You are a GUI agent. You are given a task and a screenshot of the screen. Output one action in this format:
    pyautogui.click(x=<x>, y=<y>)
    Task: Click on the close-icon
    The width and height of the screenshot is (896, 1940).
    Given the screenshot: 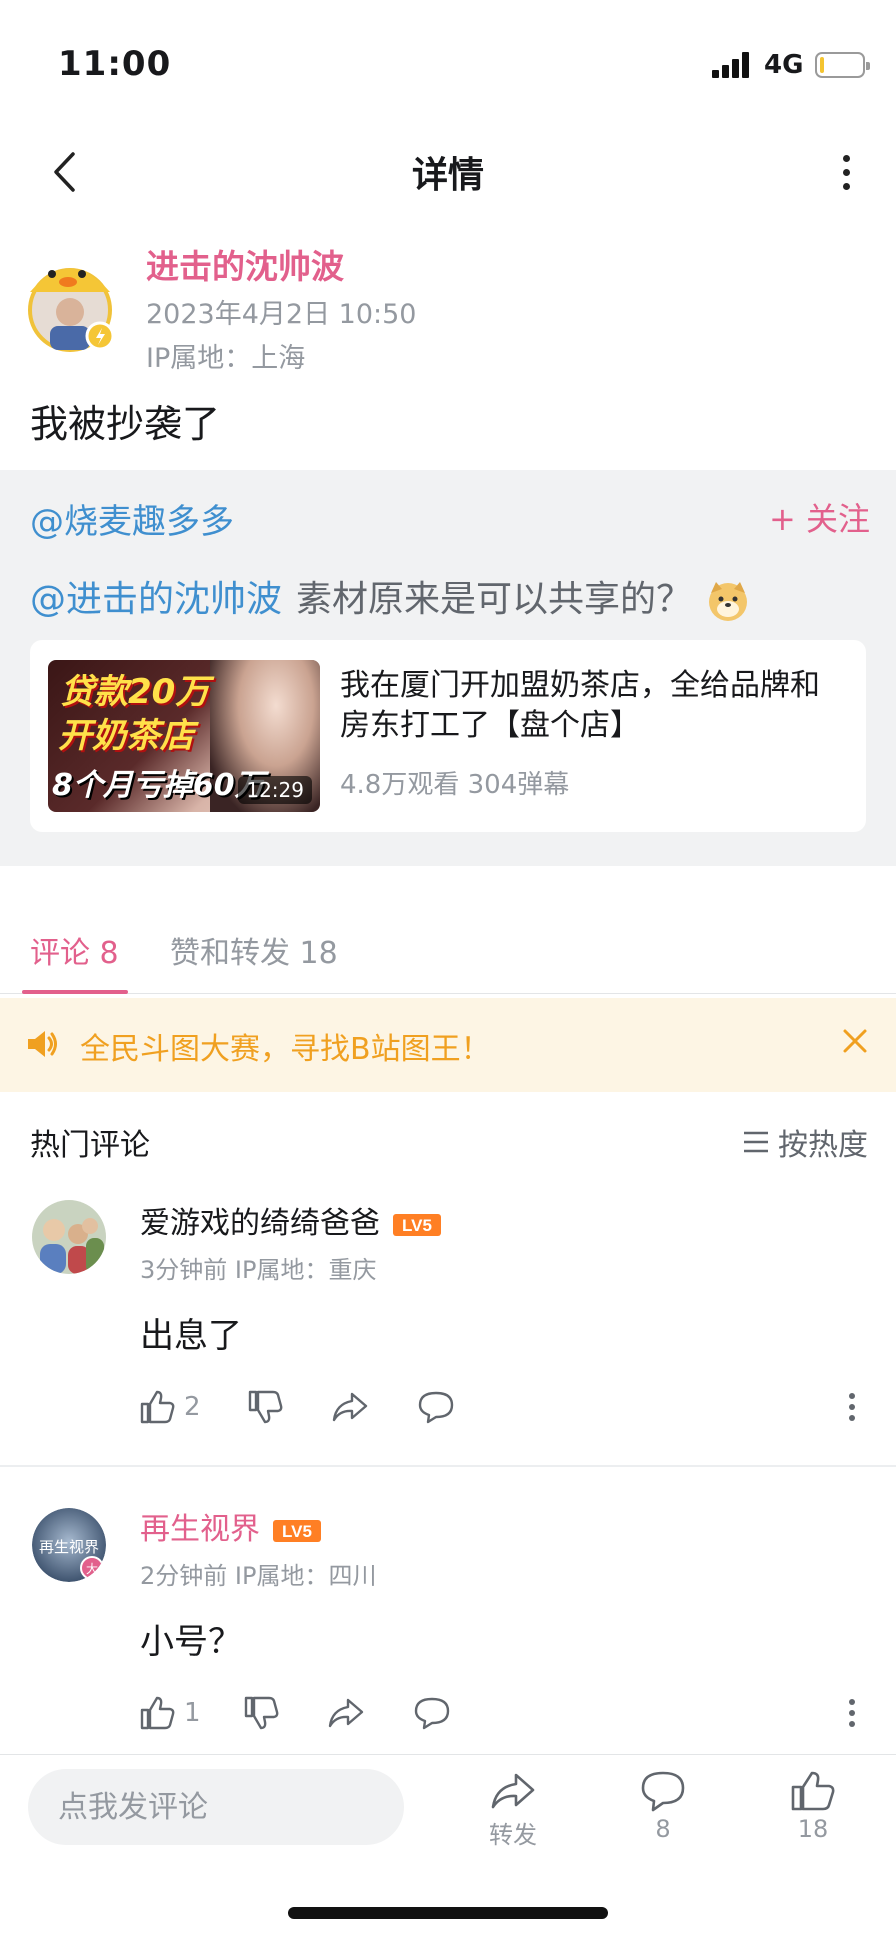 What is the action you would take?
    pyautogui.click(x=855, y=1041)
    